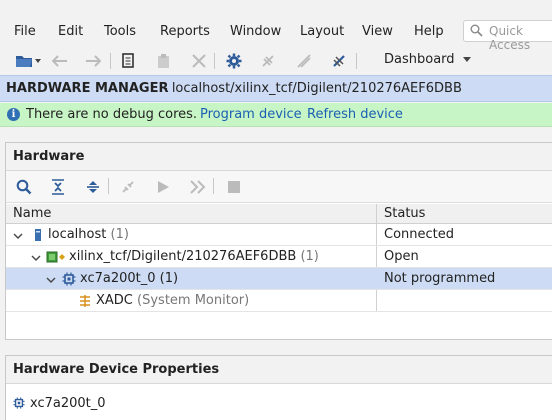  Describe the element at coordinates (234, 61) in the screenshot. I see `settings-gear-icon` at that location.